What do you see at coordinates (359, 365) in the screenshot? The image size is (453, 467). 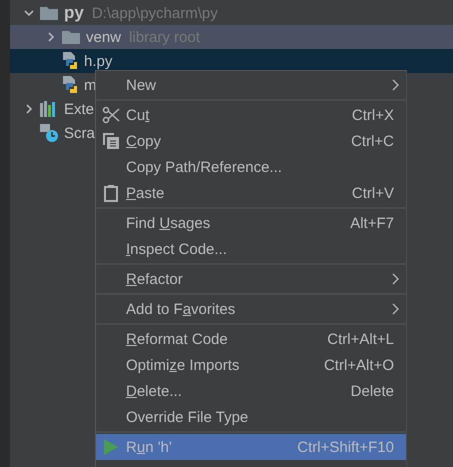 I see `shortcut-text: Ctrl+Alt+O` at bounding box center [359, 365].